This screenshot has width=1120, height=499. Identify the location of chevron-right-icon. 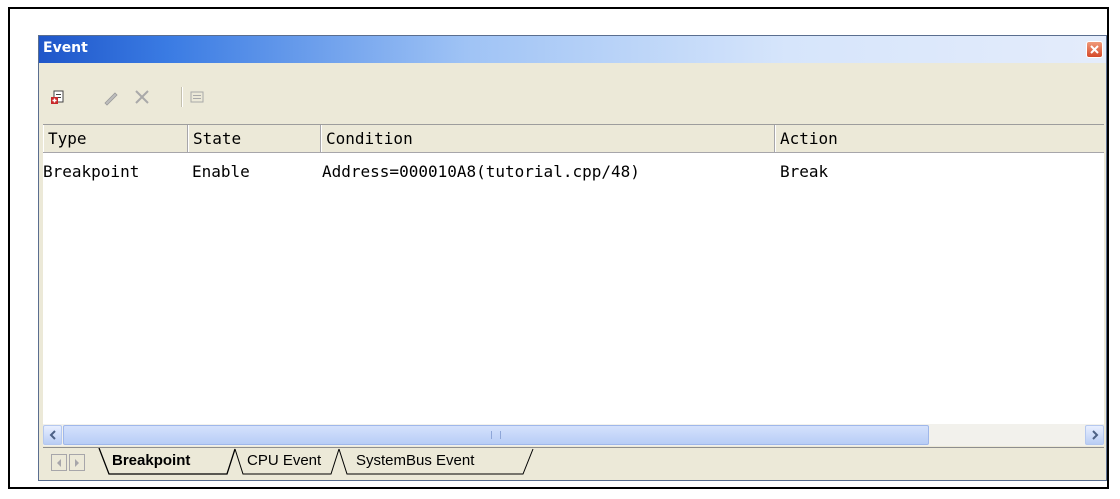
(1094, 435).